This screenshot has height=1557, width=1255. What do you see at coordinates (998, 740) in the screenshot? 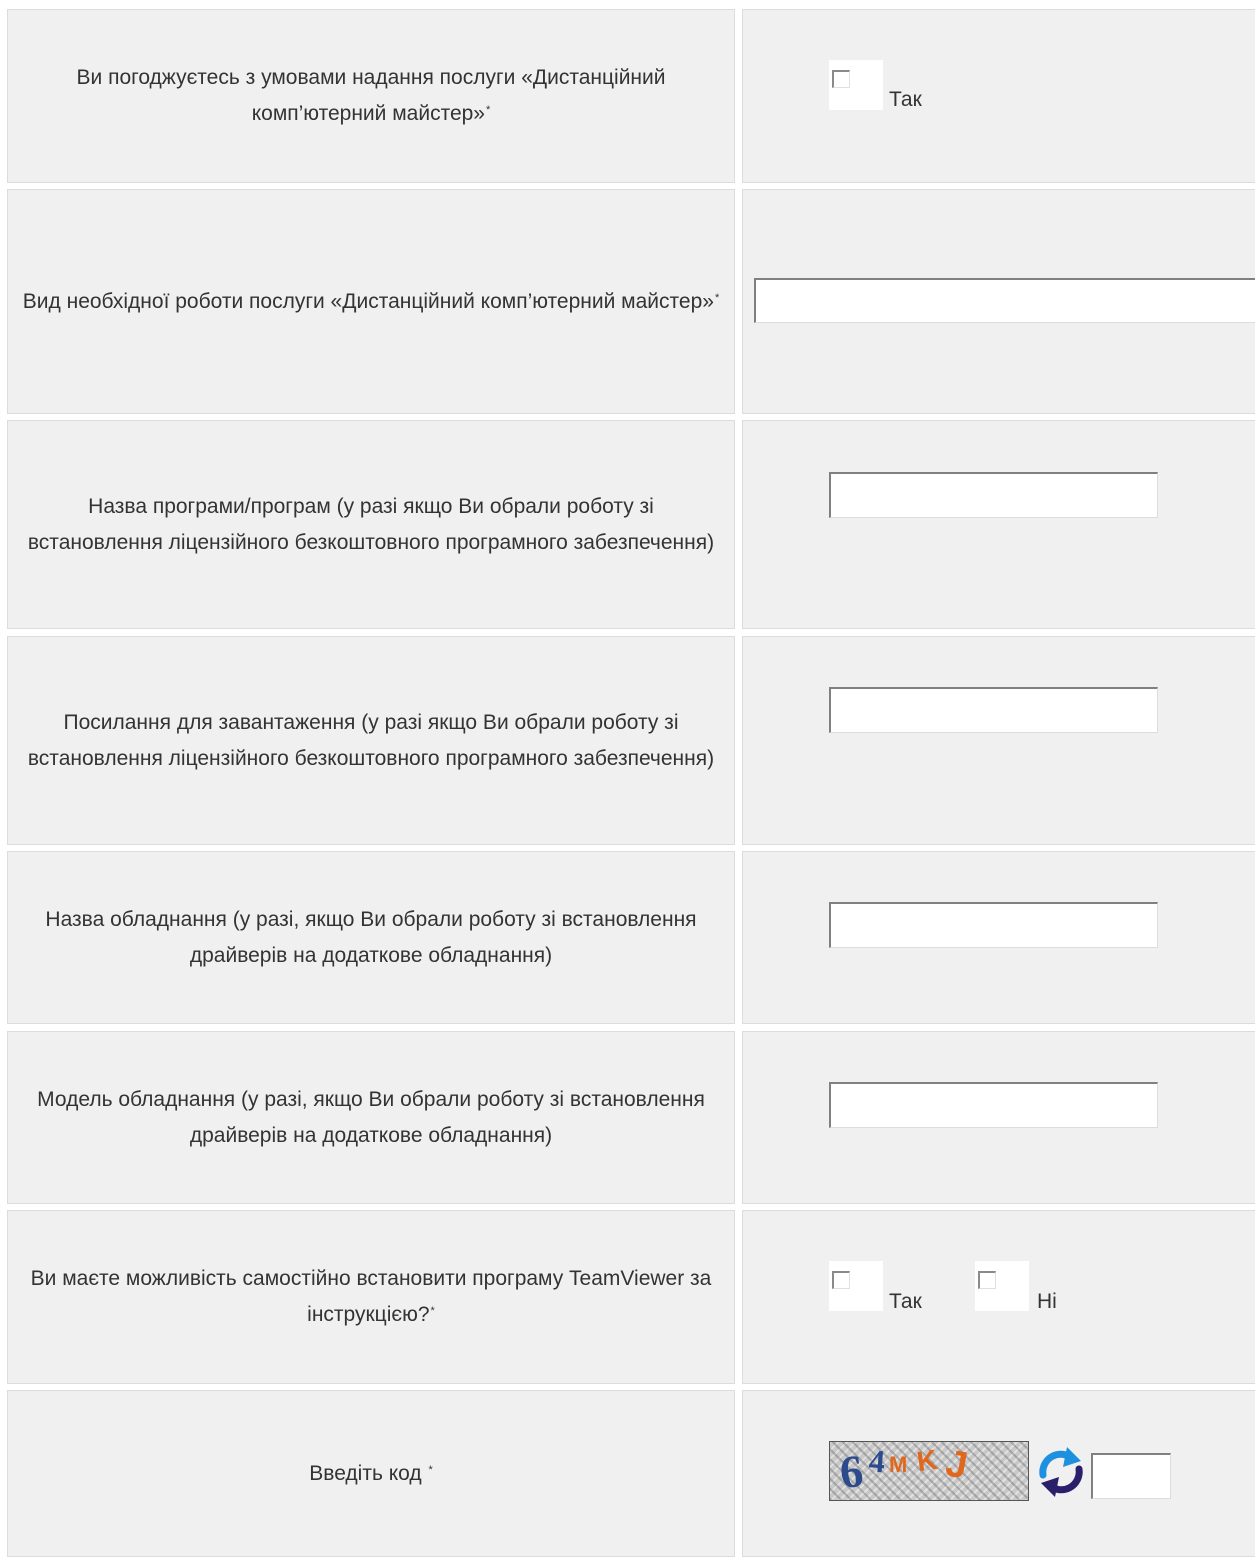
I see `download-link-answer-cell` at bounding box center [998, 740].